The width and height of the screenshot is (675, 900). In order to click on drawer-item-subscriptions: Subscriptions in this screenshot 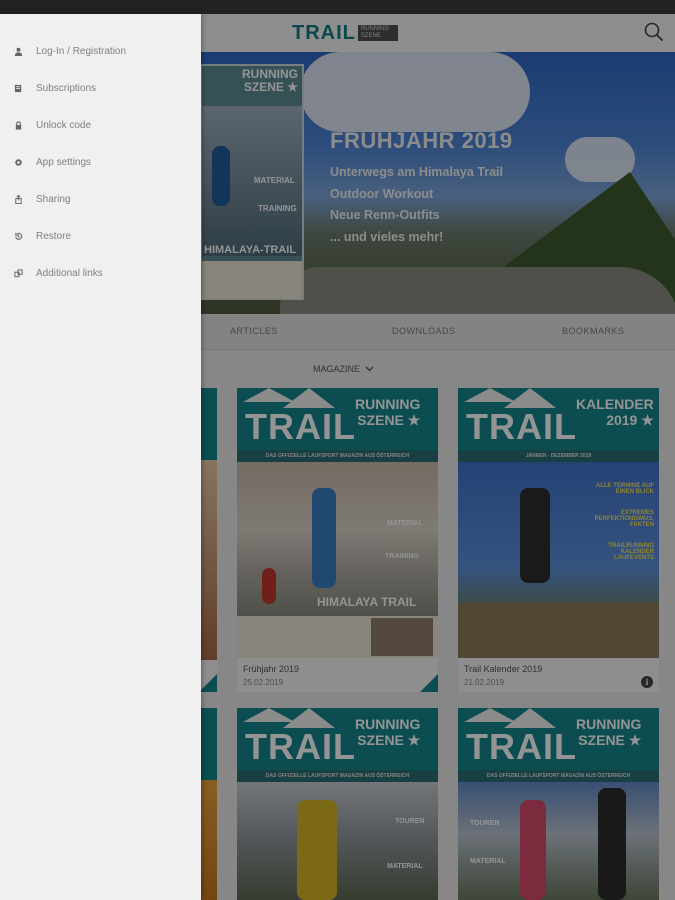, I will do `click(100, 88)`.